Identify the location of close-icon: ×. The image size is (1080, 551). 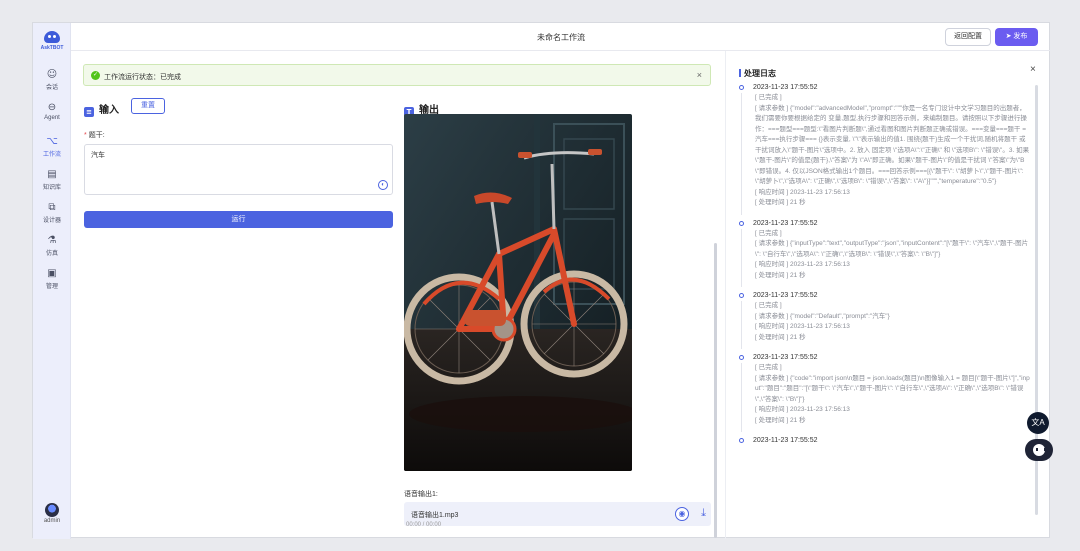
(699, 75).